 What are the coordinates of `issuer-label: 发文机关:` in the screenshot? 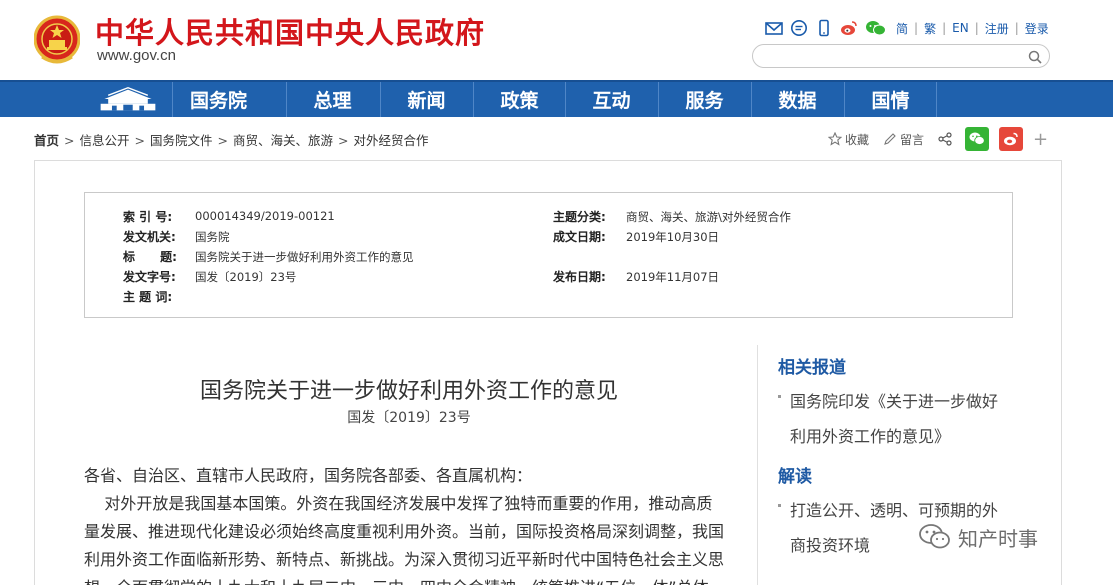 It's located at (149, 237).